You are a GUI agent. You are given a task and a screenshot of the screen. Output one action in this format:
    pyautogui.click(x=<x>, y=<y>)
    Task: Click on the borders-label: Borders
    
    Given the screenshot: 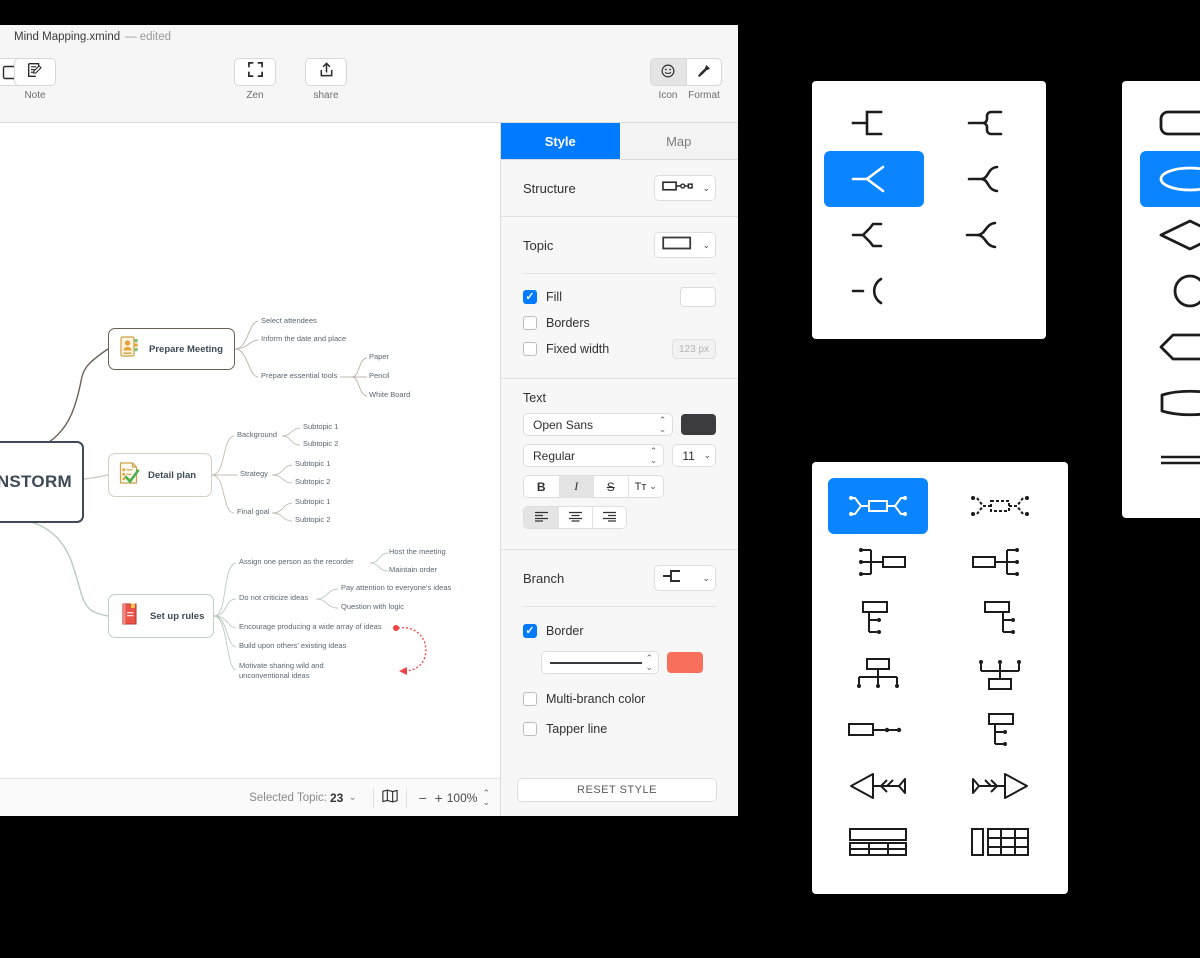 What is the action you would take?
    pyautogui.click(x=568, y=323)
    